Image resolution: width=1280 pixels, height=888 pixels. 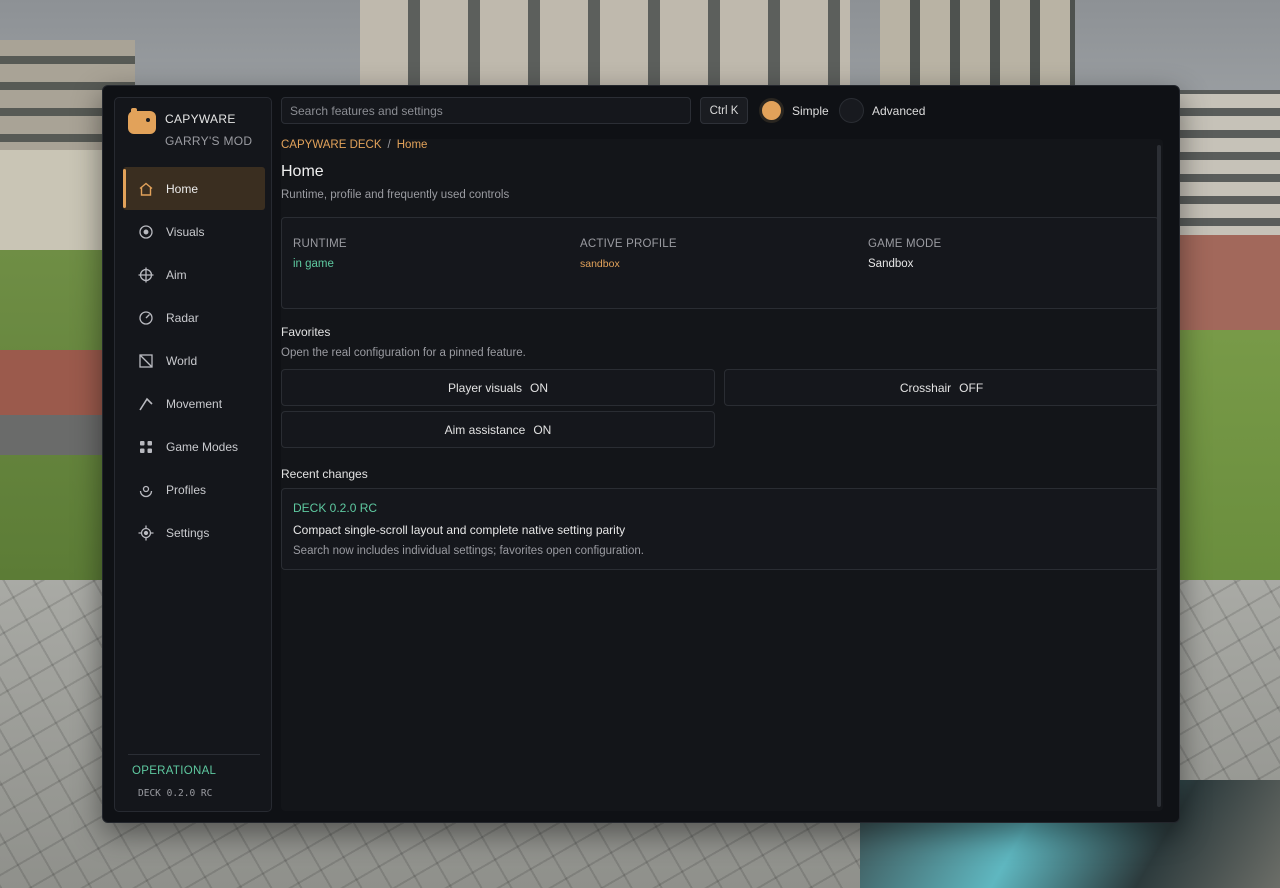 I want to click on mode-simple-toggle: Simple, so click(x=794, y=110).